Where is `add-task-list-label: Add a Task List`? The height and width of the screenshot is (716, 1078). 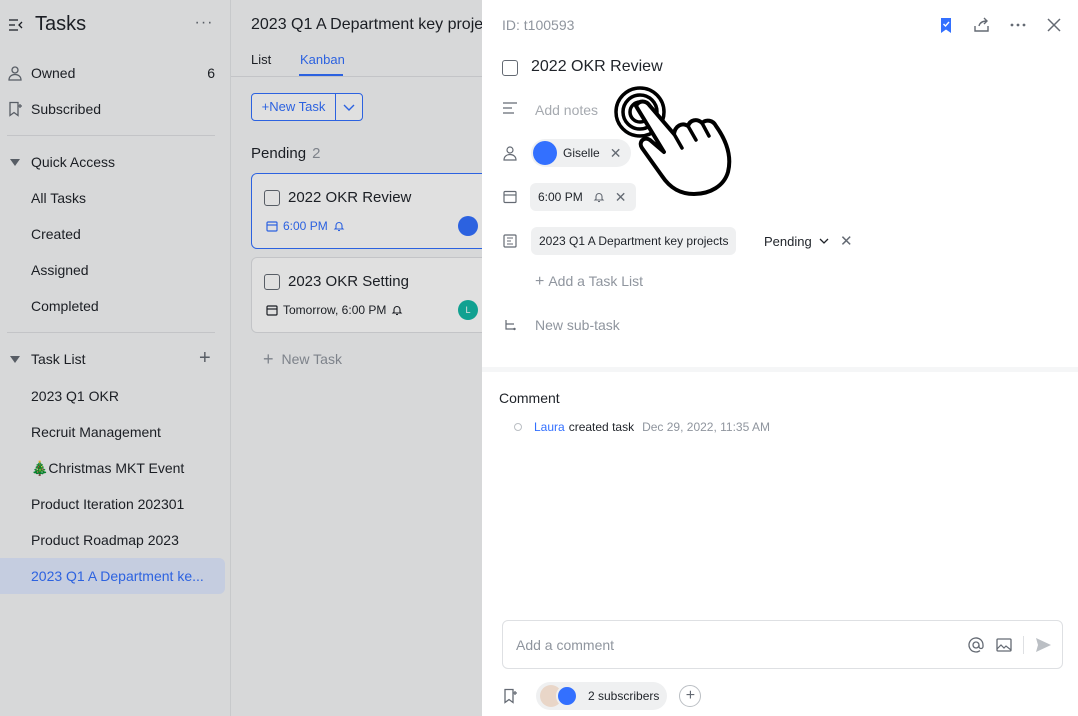 add-task-list-label: Add a Task List is located at coordinates (596, 281).